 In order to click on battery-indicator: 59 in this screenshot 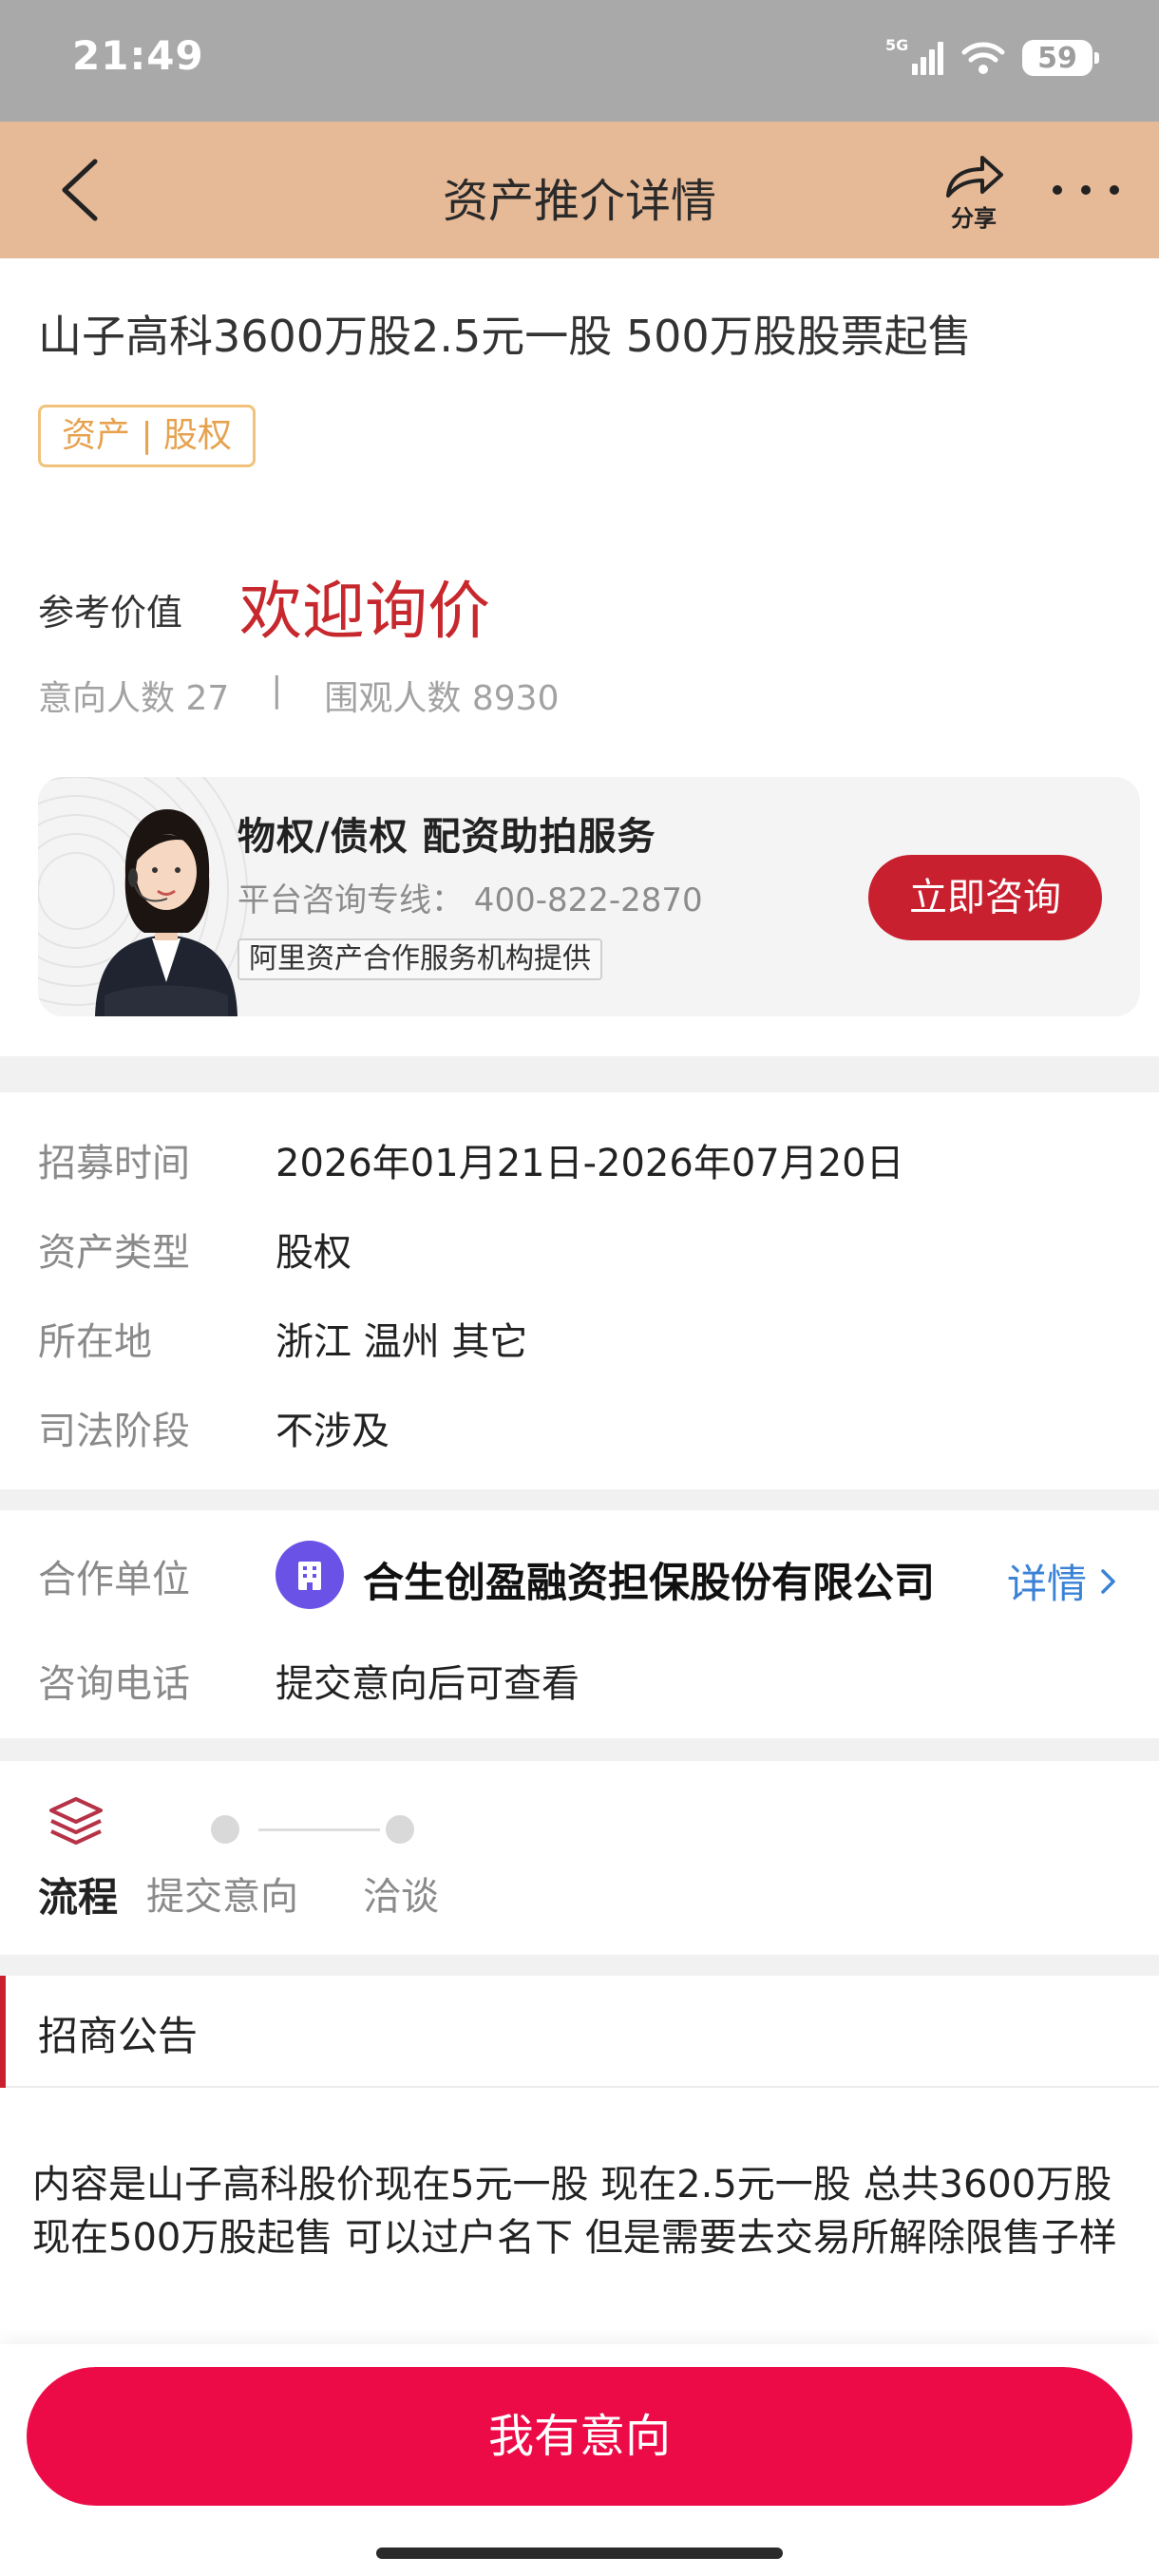, I will do `click(1060, 58)`.